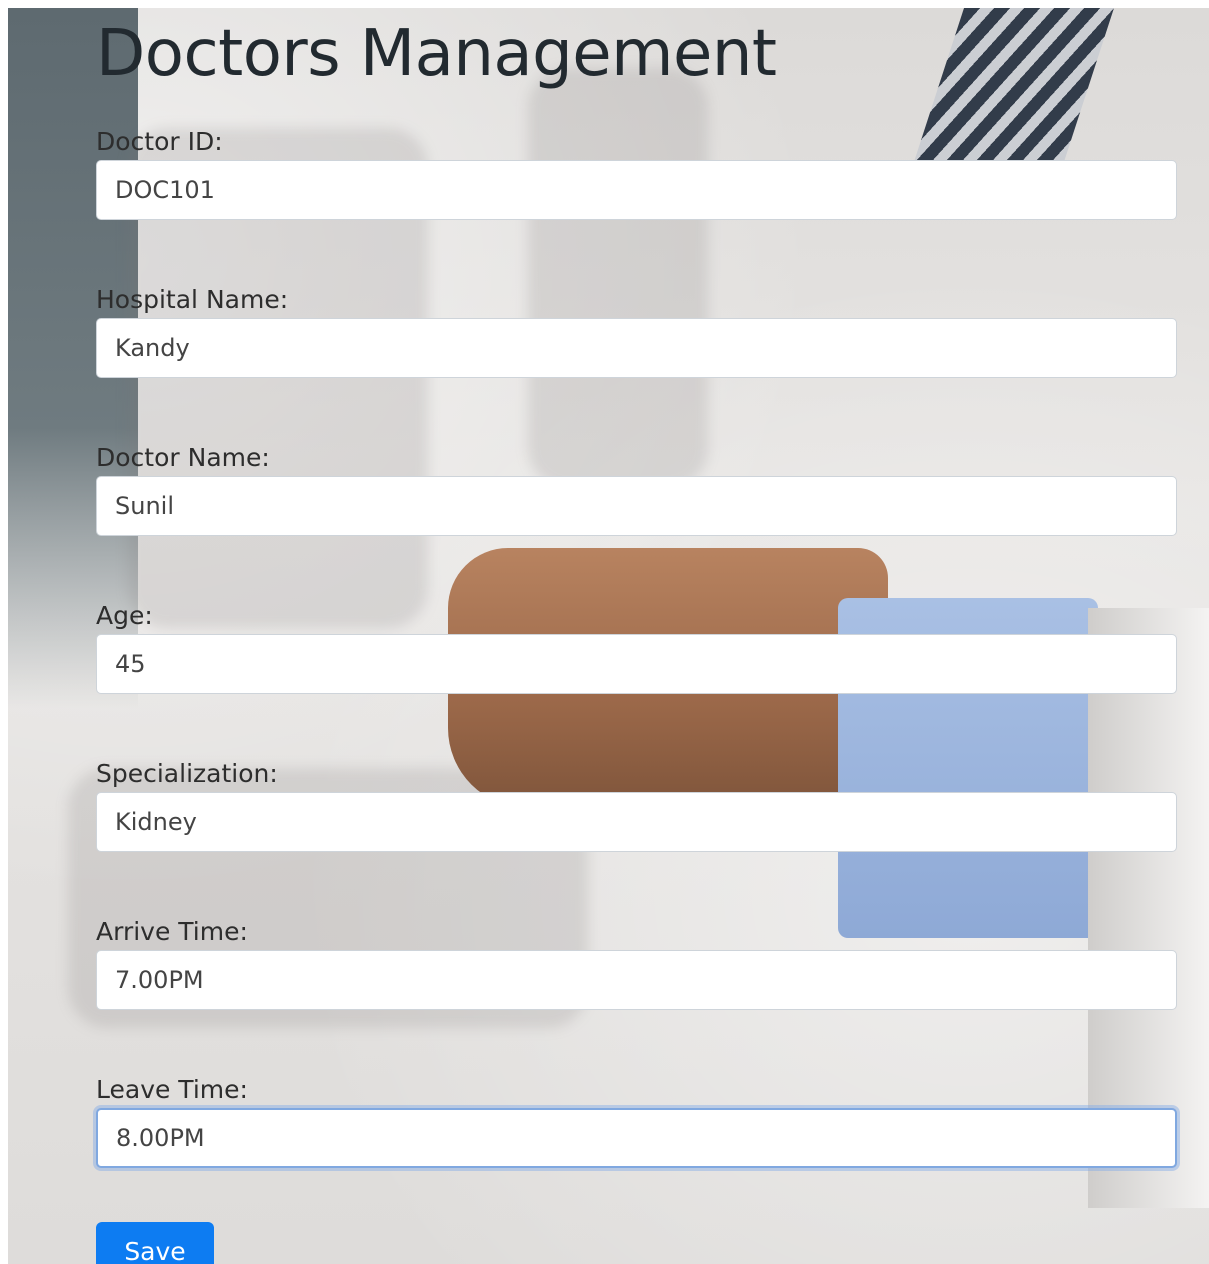  I want to click on leave-time-input, so click(636, 1138).